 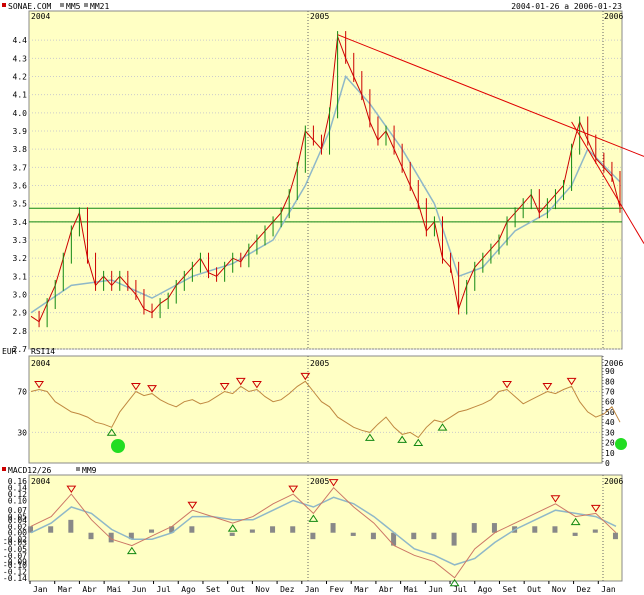 I want to click on rsi-y-tick: 10, so click(x=610, y=453).